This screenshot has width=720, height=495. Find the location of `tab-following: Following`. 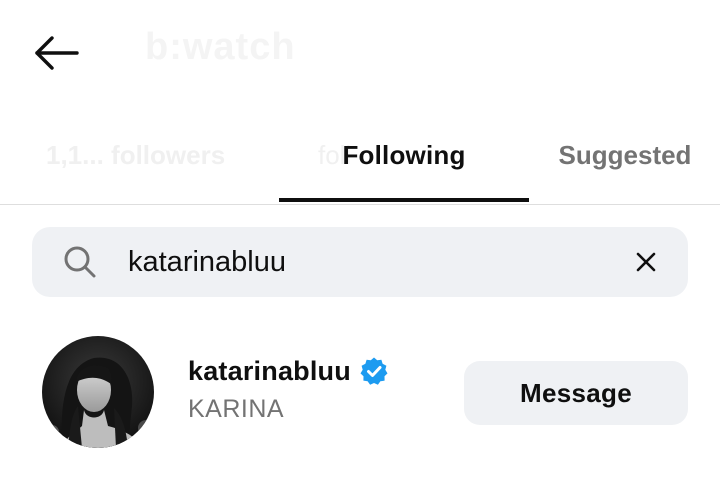

tab-following: Following is located at coordinates (404, 164).